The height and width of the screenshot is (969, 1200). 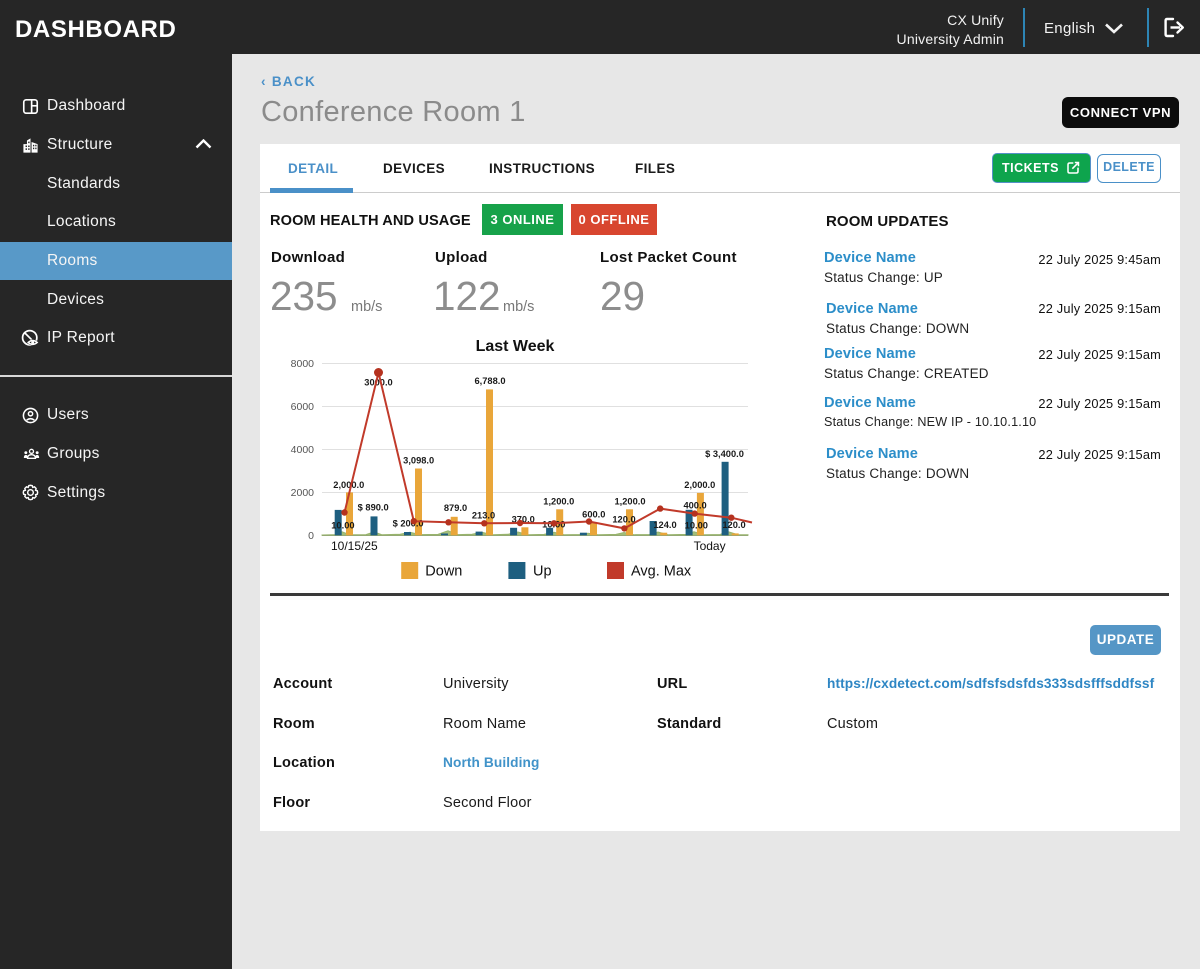 I want to click on svg-text: $ 200.0, so click(x=408, y=523).